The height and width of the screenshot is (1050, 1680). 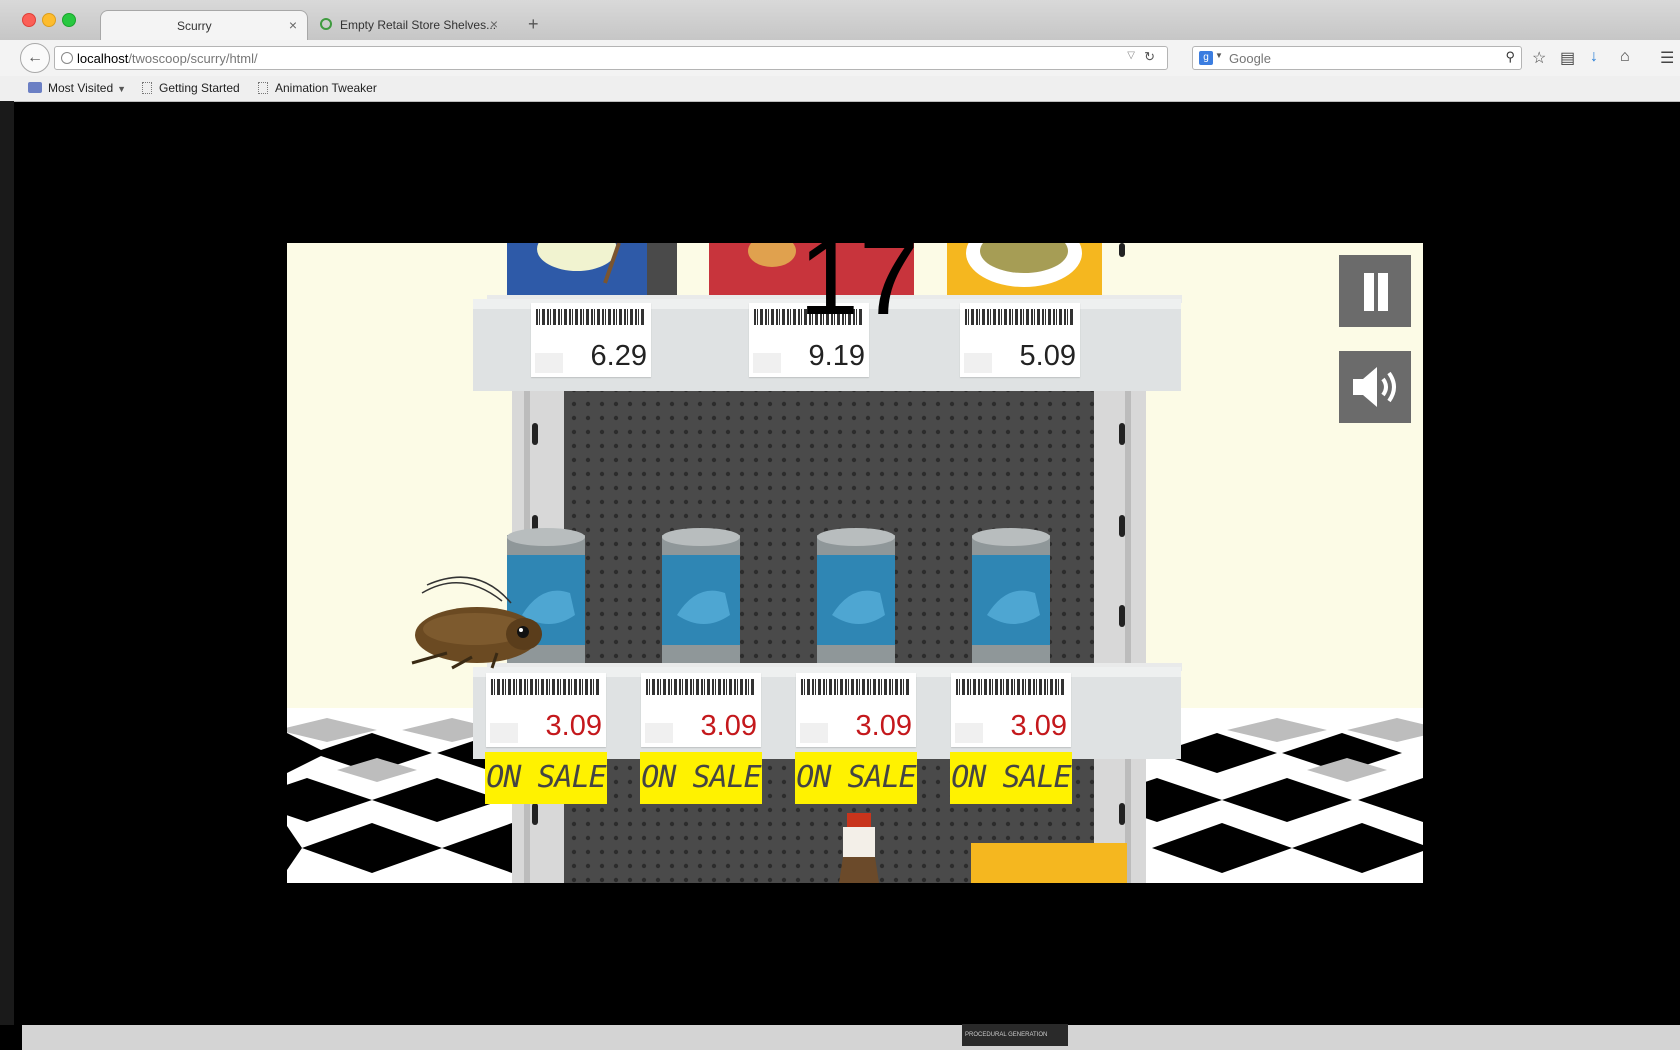 What do you see at coordinates (77, 88) in the screenshot?
I see `bookmark-most-visited: Most Visited ▼` at bounding box center [77, 88].